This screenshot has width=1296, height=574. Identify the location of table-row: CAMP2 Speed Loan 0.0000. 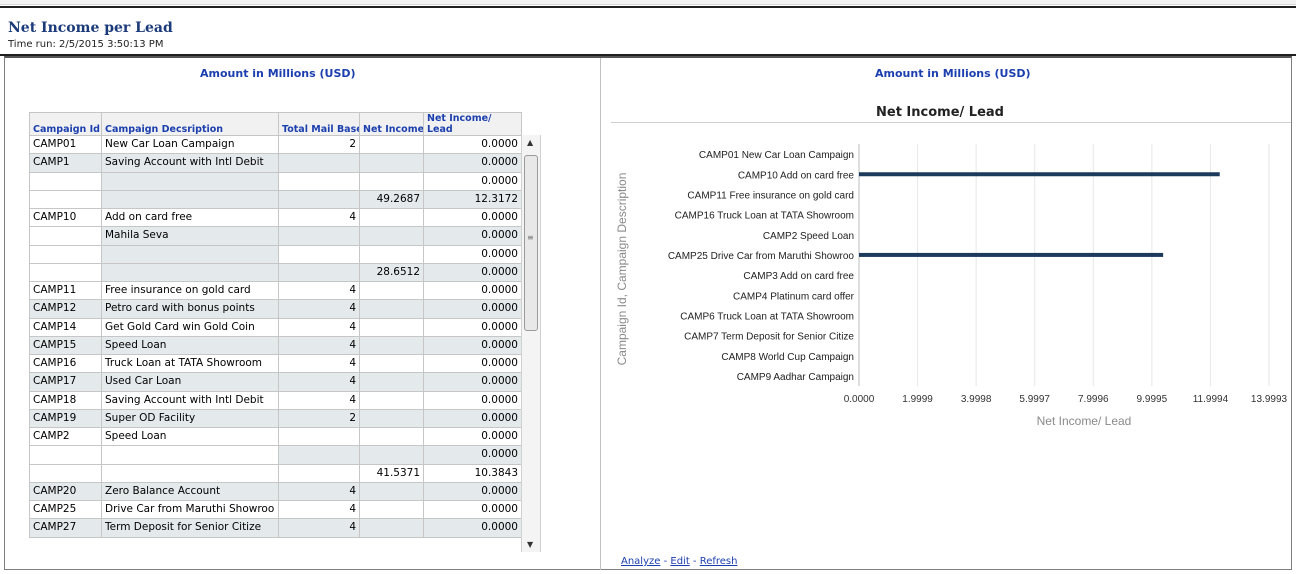
(275, 436).